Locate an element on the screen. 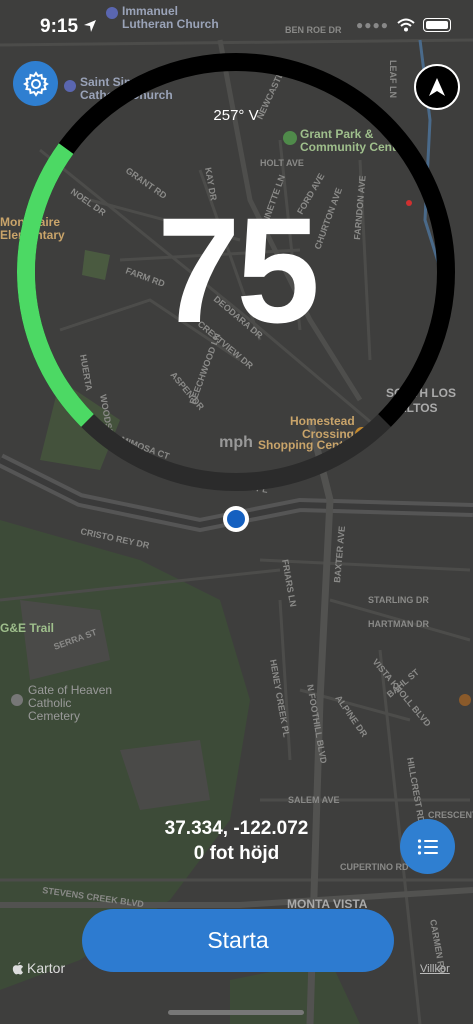 The height and width of the screenshot is (1024, 473). cemetery-pin-icon is located at coordinates (17, 700).